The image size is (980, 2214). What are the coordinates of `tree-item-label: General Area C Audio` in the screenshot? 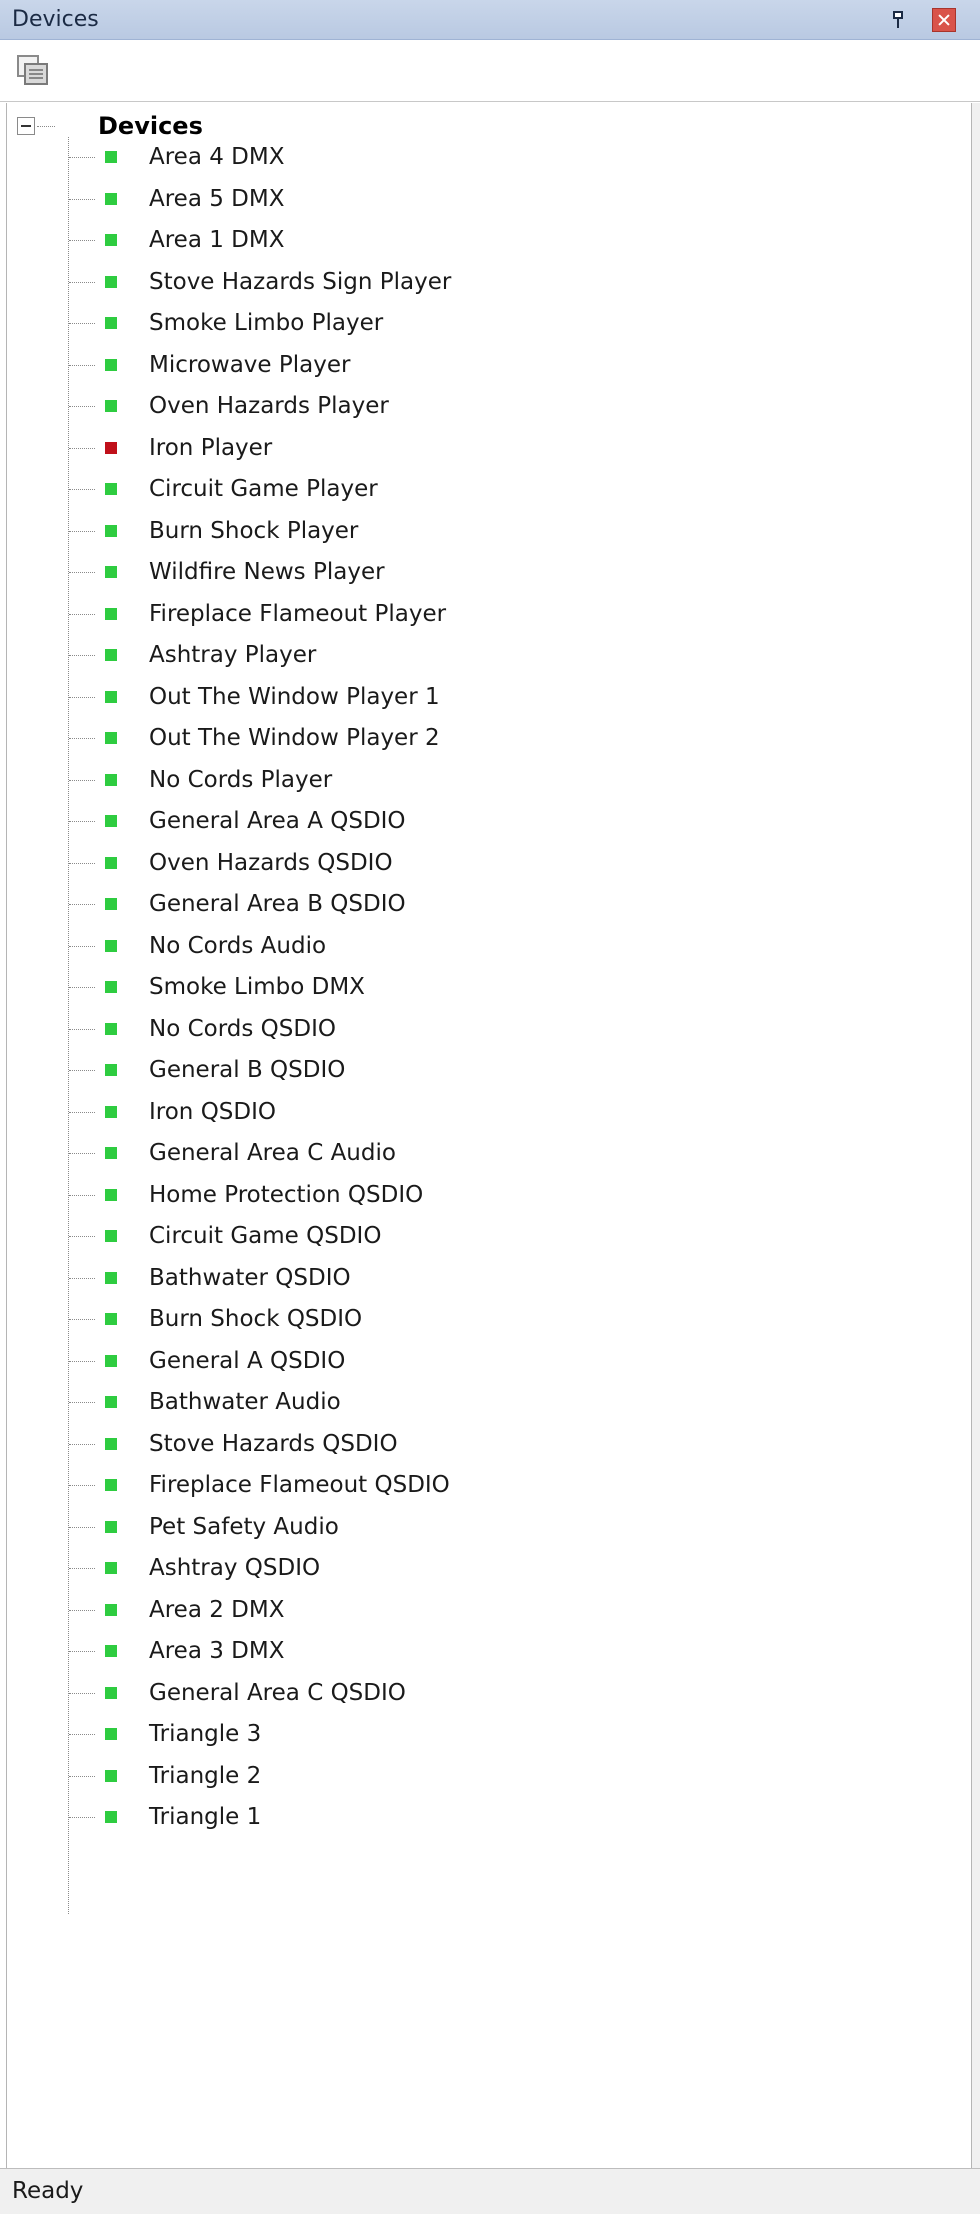 It's located at (272, 1153).